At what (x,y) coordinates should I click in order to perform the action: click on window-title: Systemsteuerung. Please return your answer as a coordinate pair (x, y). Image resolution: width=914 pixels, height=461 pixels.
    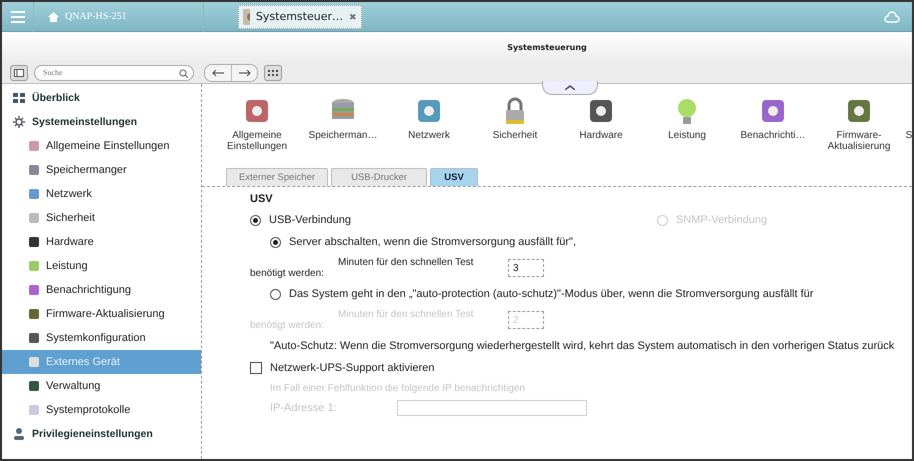
    Looking at the image, I should click on (547, 47).